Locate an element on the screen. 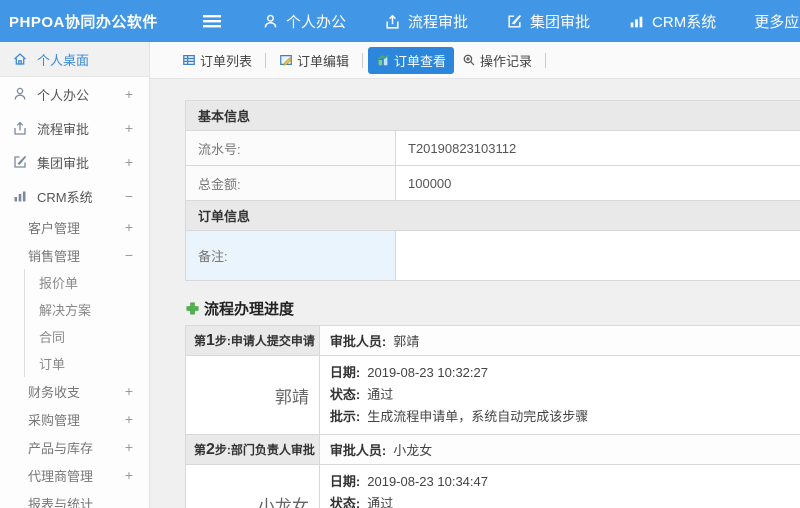 The height and width of the screenshot is (508, 800). sidebar-item-label: 订单 is located at coordinates (52, 364).